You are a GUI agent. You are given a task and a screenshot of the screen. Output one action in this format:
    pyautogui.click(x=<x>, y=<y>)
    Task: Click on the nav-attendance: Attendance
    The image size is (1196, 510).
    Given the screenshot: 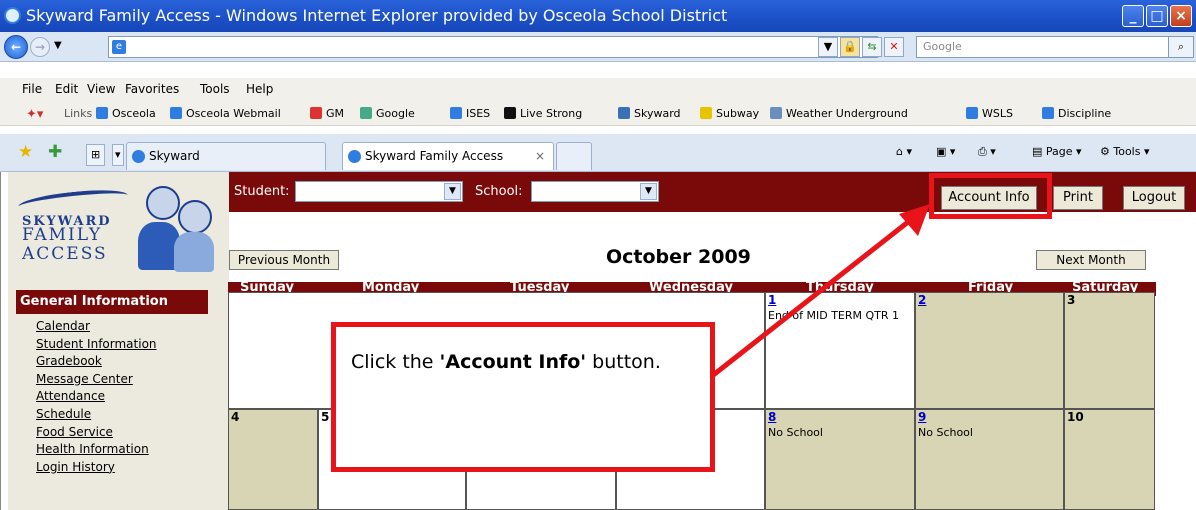 What is the action you would take?
    pyautogui.click(x=96, y=397)
    